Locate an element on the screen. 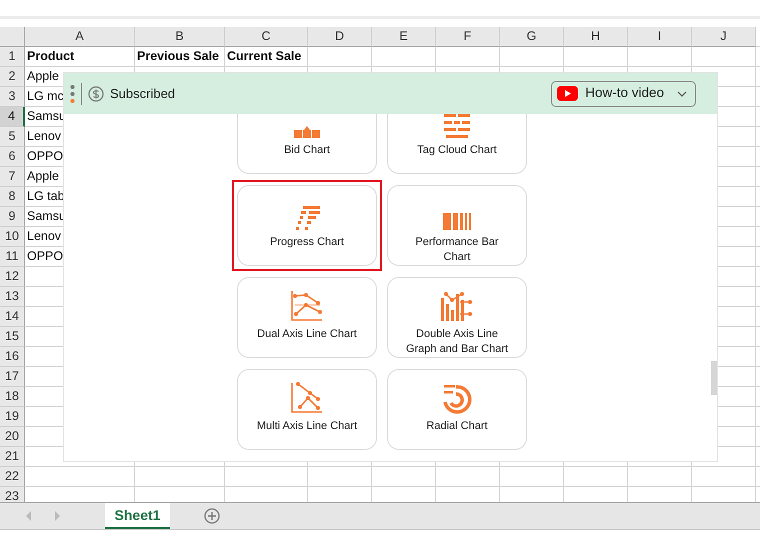  row-header: 8 is located at coordinates (12, 197).